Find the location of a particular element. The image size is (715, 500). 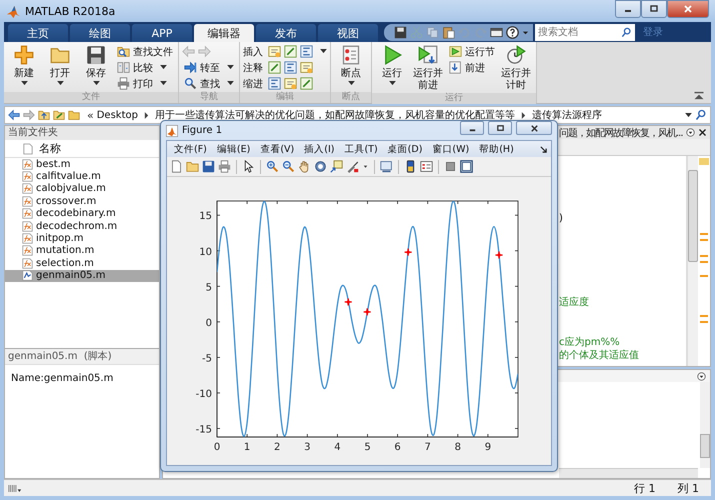

path-overflow: « is located at coordinates (90, 115).